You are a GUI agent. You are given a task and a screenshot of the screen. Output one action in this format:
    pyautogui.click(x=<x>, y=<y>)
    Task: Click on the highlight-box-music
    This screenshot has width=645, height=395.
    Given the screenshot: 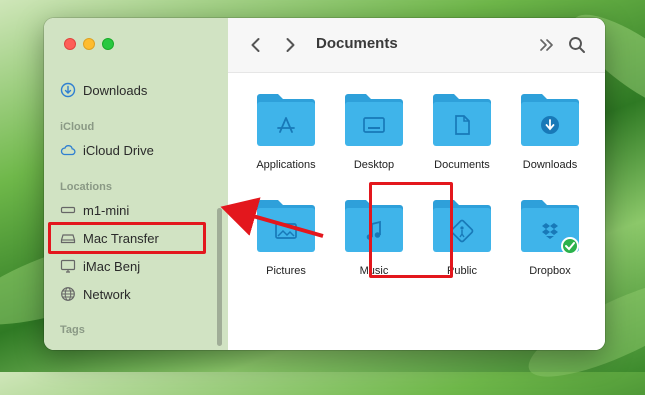 What is the action you would take?
    pyautogui.click(x=411, y=230)
    